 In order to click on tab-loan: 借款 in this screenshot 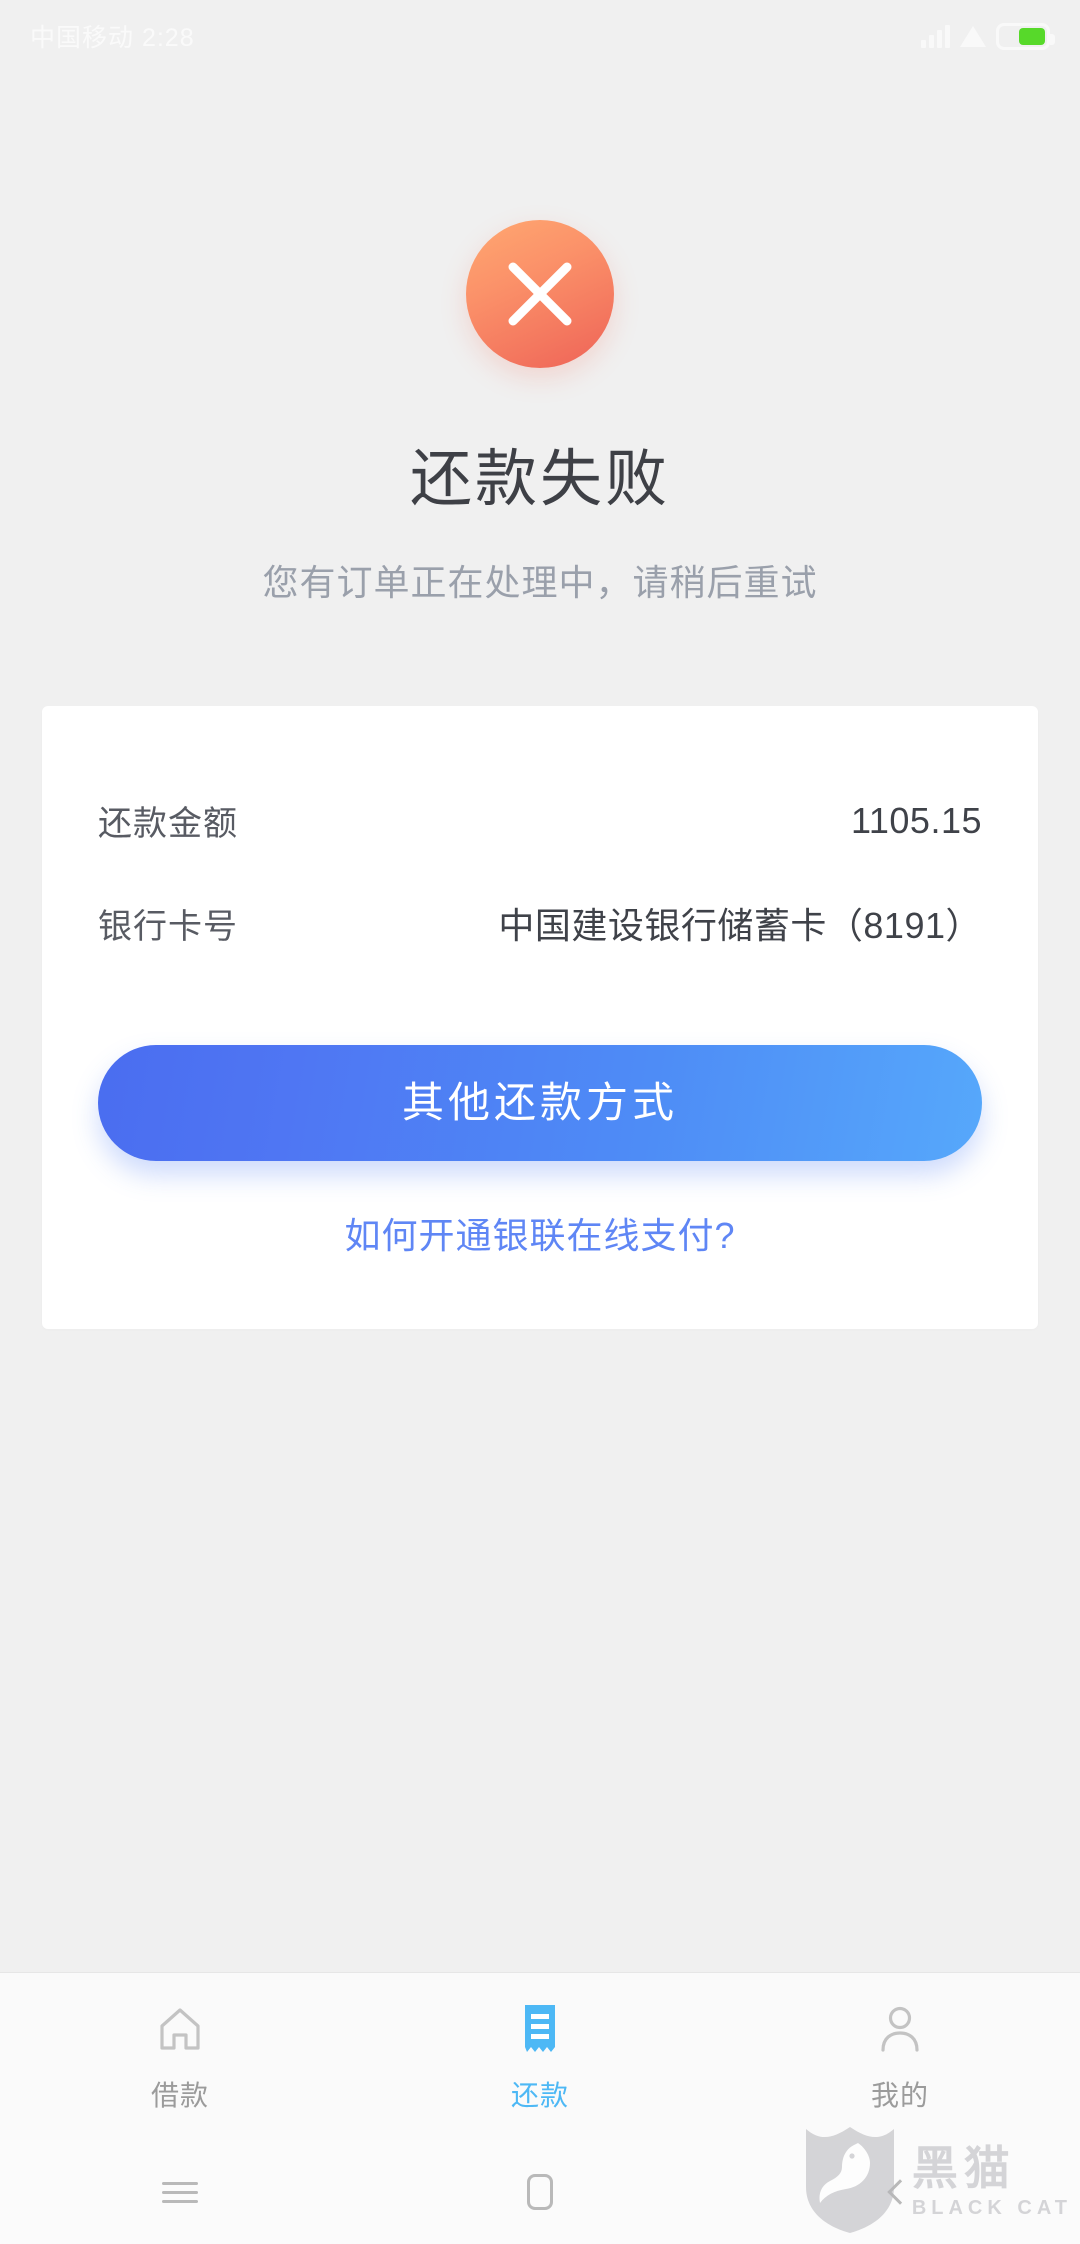, I will do `click(180, 2057)`.